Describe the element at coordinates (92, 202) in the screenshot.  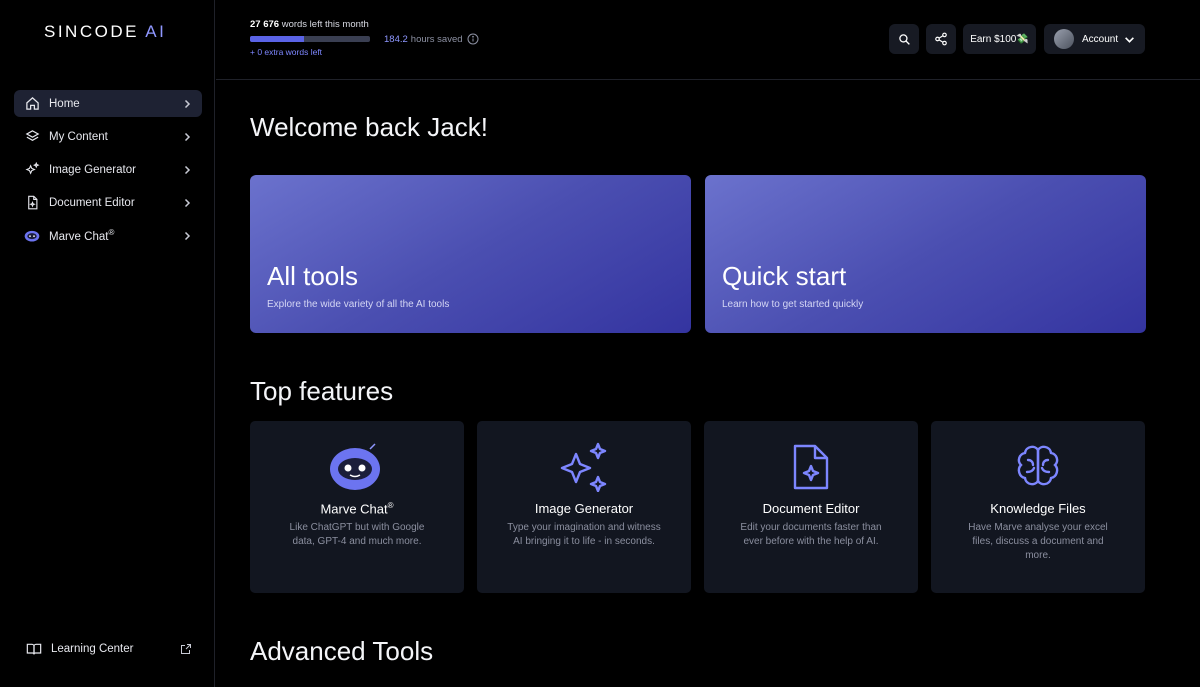
I see `sidebar-item-label: Document Editor` at that location.